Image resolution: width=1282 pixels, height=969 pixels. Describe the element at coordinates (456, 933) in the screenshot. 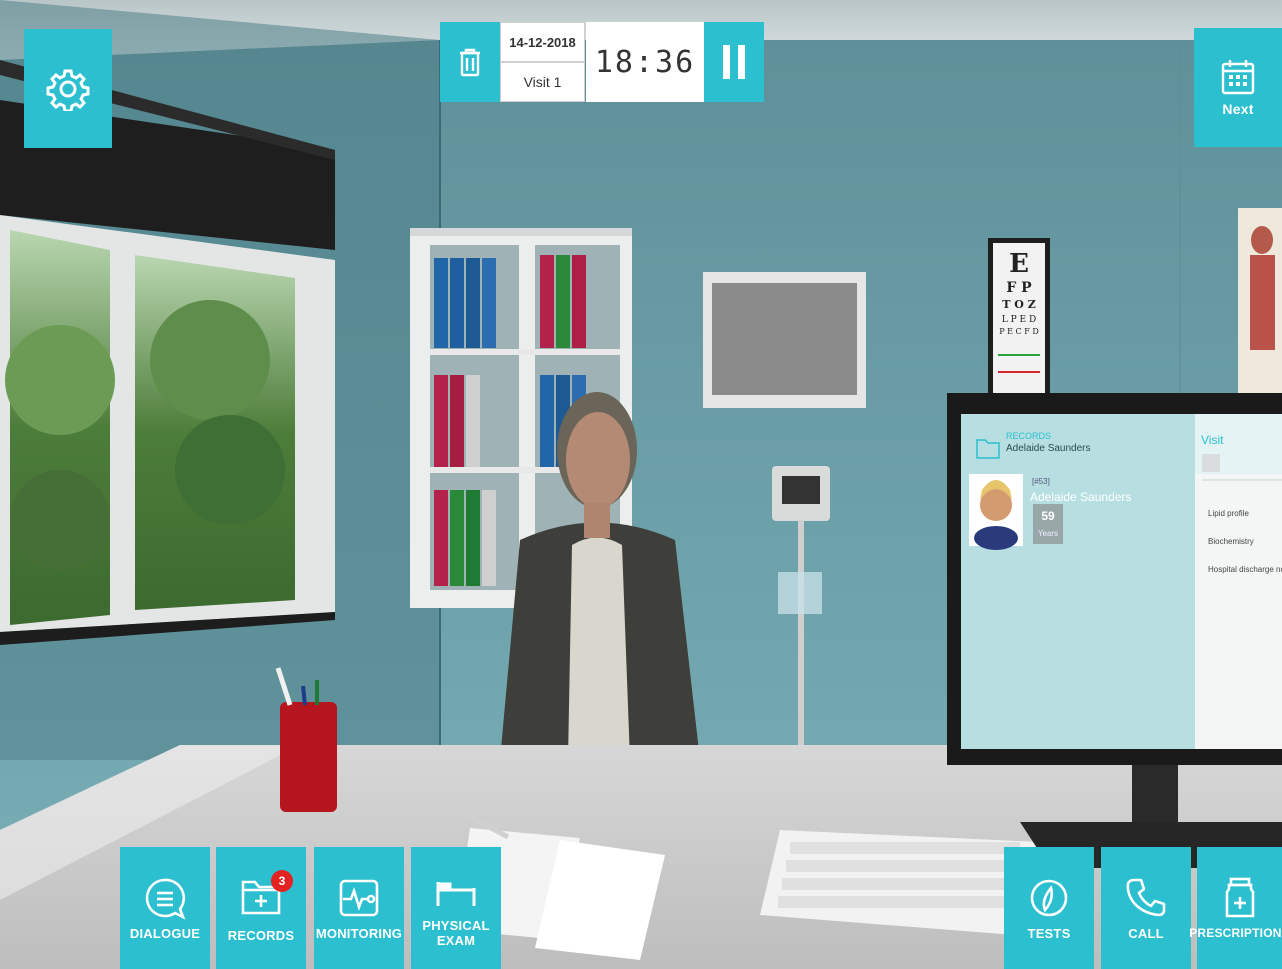

I see `physical-exam-label: PHYSICAL EXAM` at that location.